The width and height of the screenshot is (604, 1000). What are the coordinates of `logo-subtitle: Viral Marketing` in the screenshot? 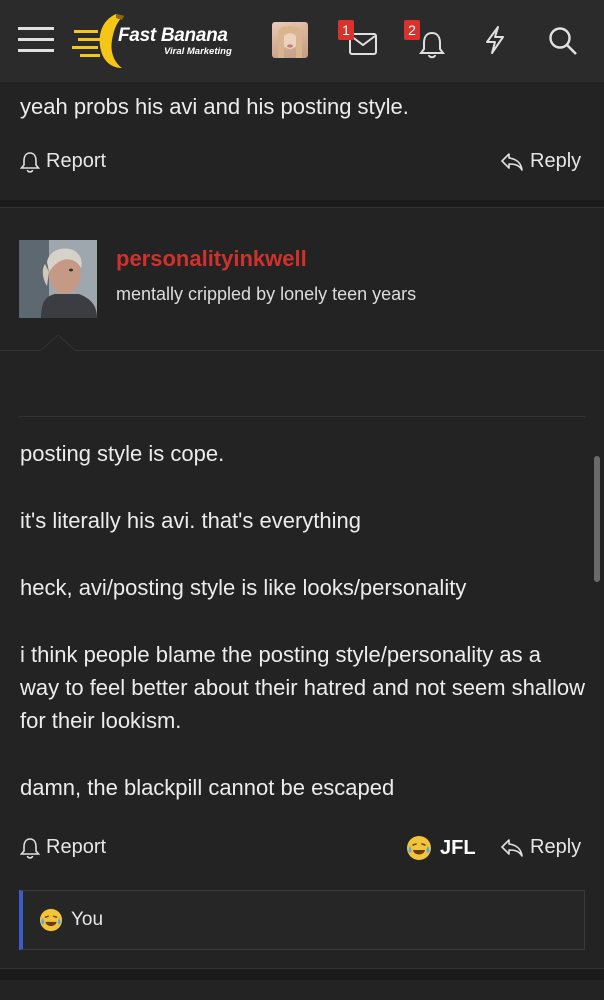 It's located at (198, 51).